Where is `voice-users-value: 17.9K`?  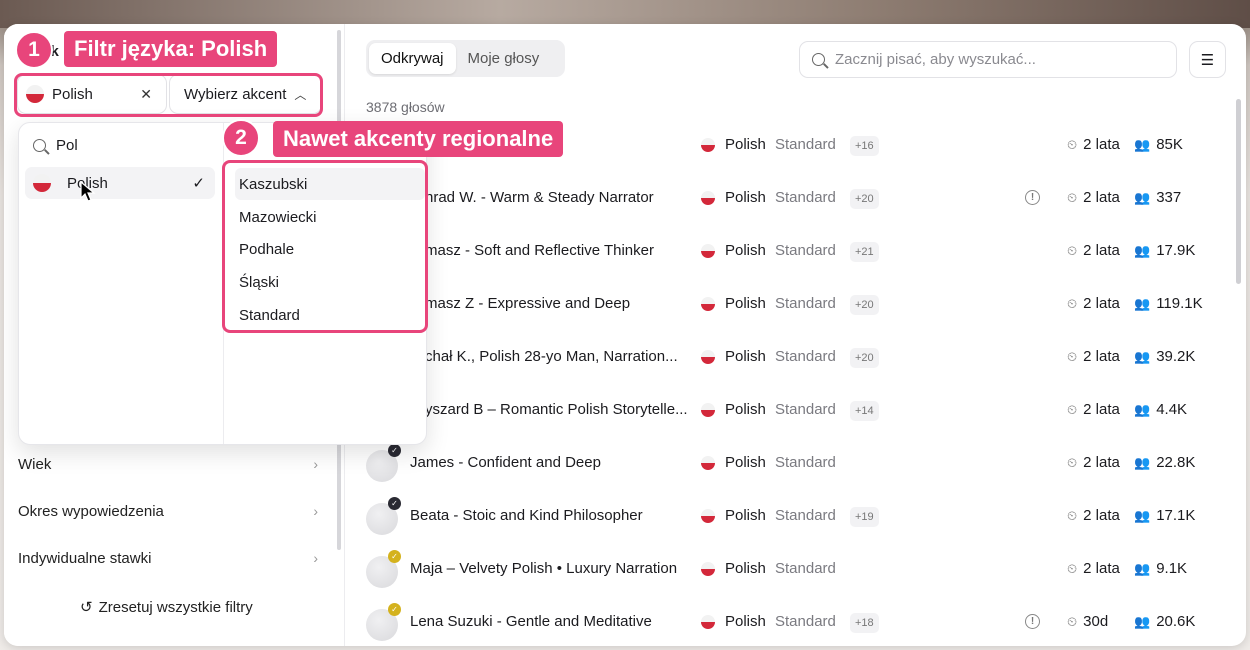 voice-users-value: 17.9K is located at coordinates (1176, 250).